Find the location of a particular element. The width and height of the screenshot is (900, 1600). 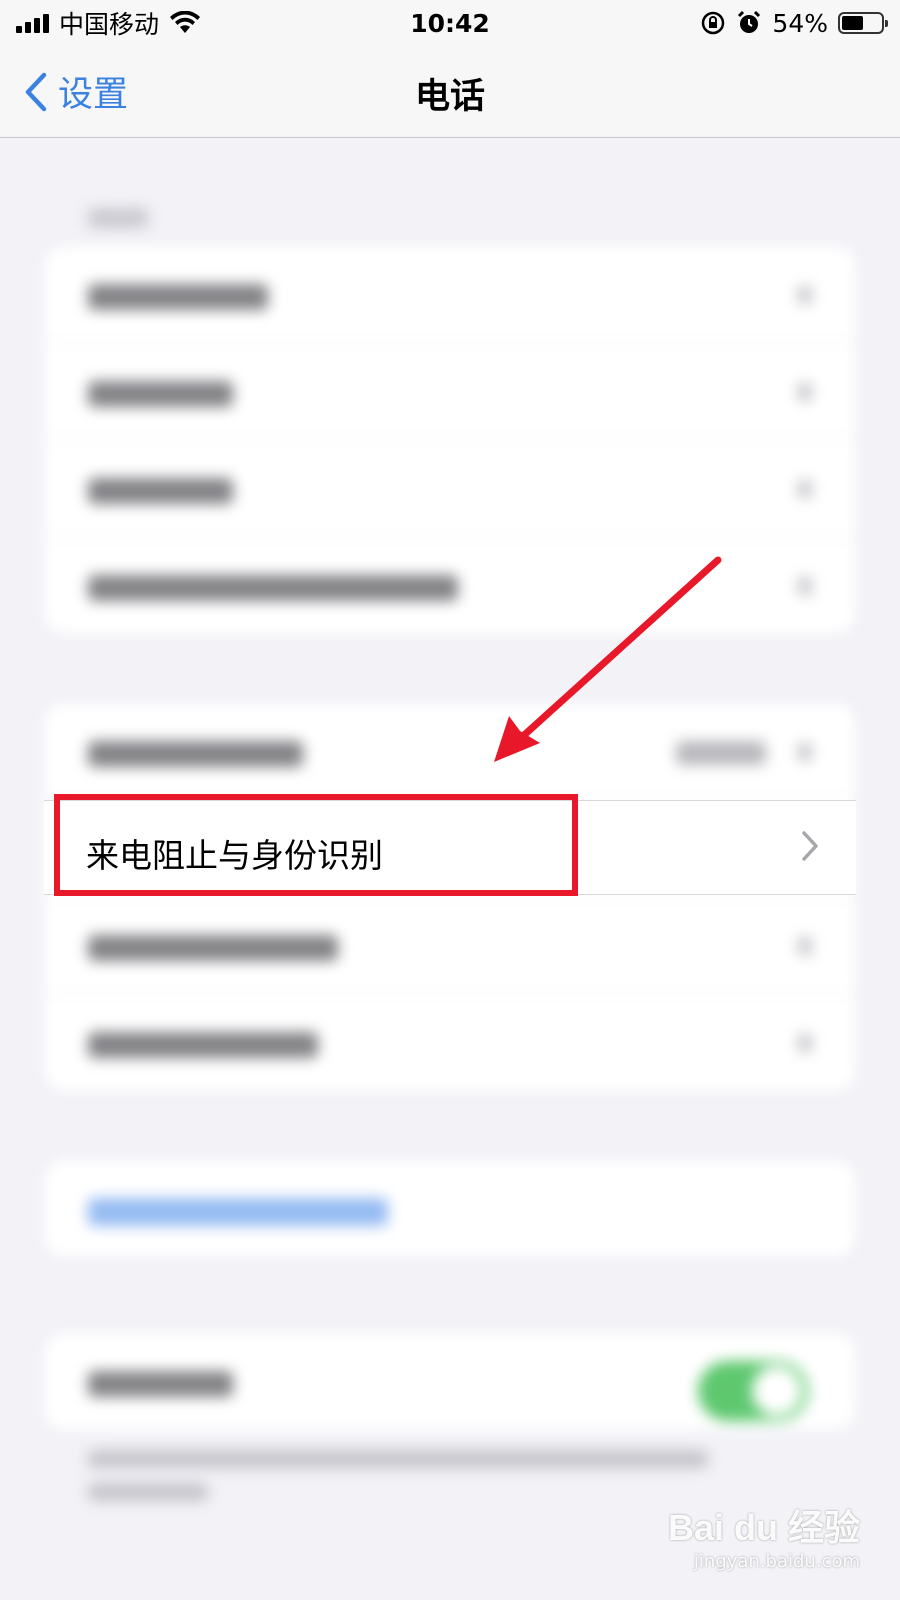

watermark-brand: Bai du 经验 is located at coordinates (763, 1527).